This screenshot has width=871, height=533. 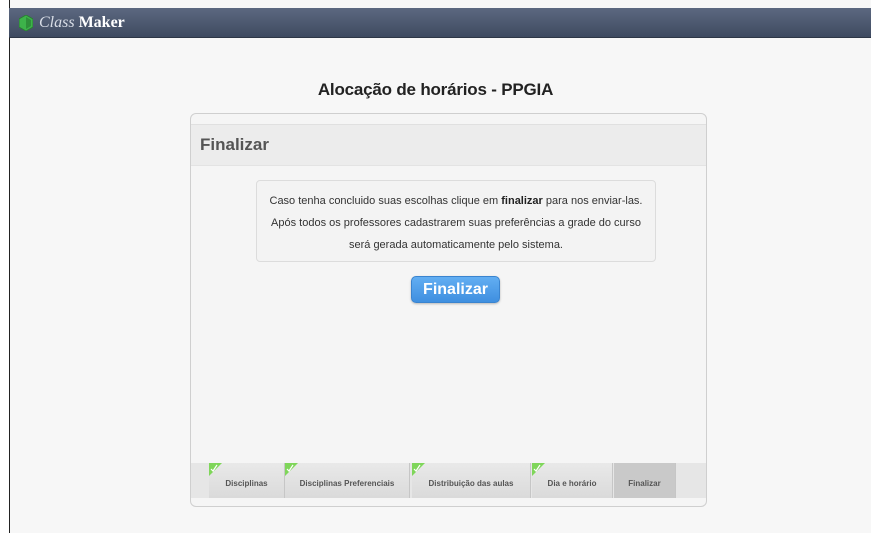 I want to click on step-distribuicao-aulas: Distribuição das aulas, so click(x=471, y=480).